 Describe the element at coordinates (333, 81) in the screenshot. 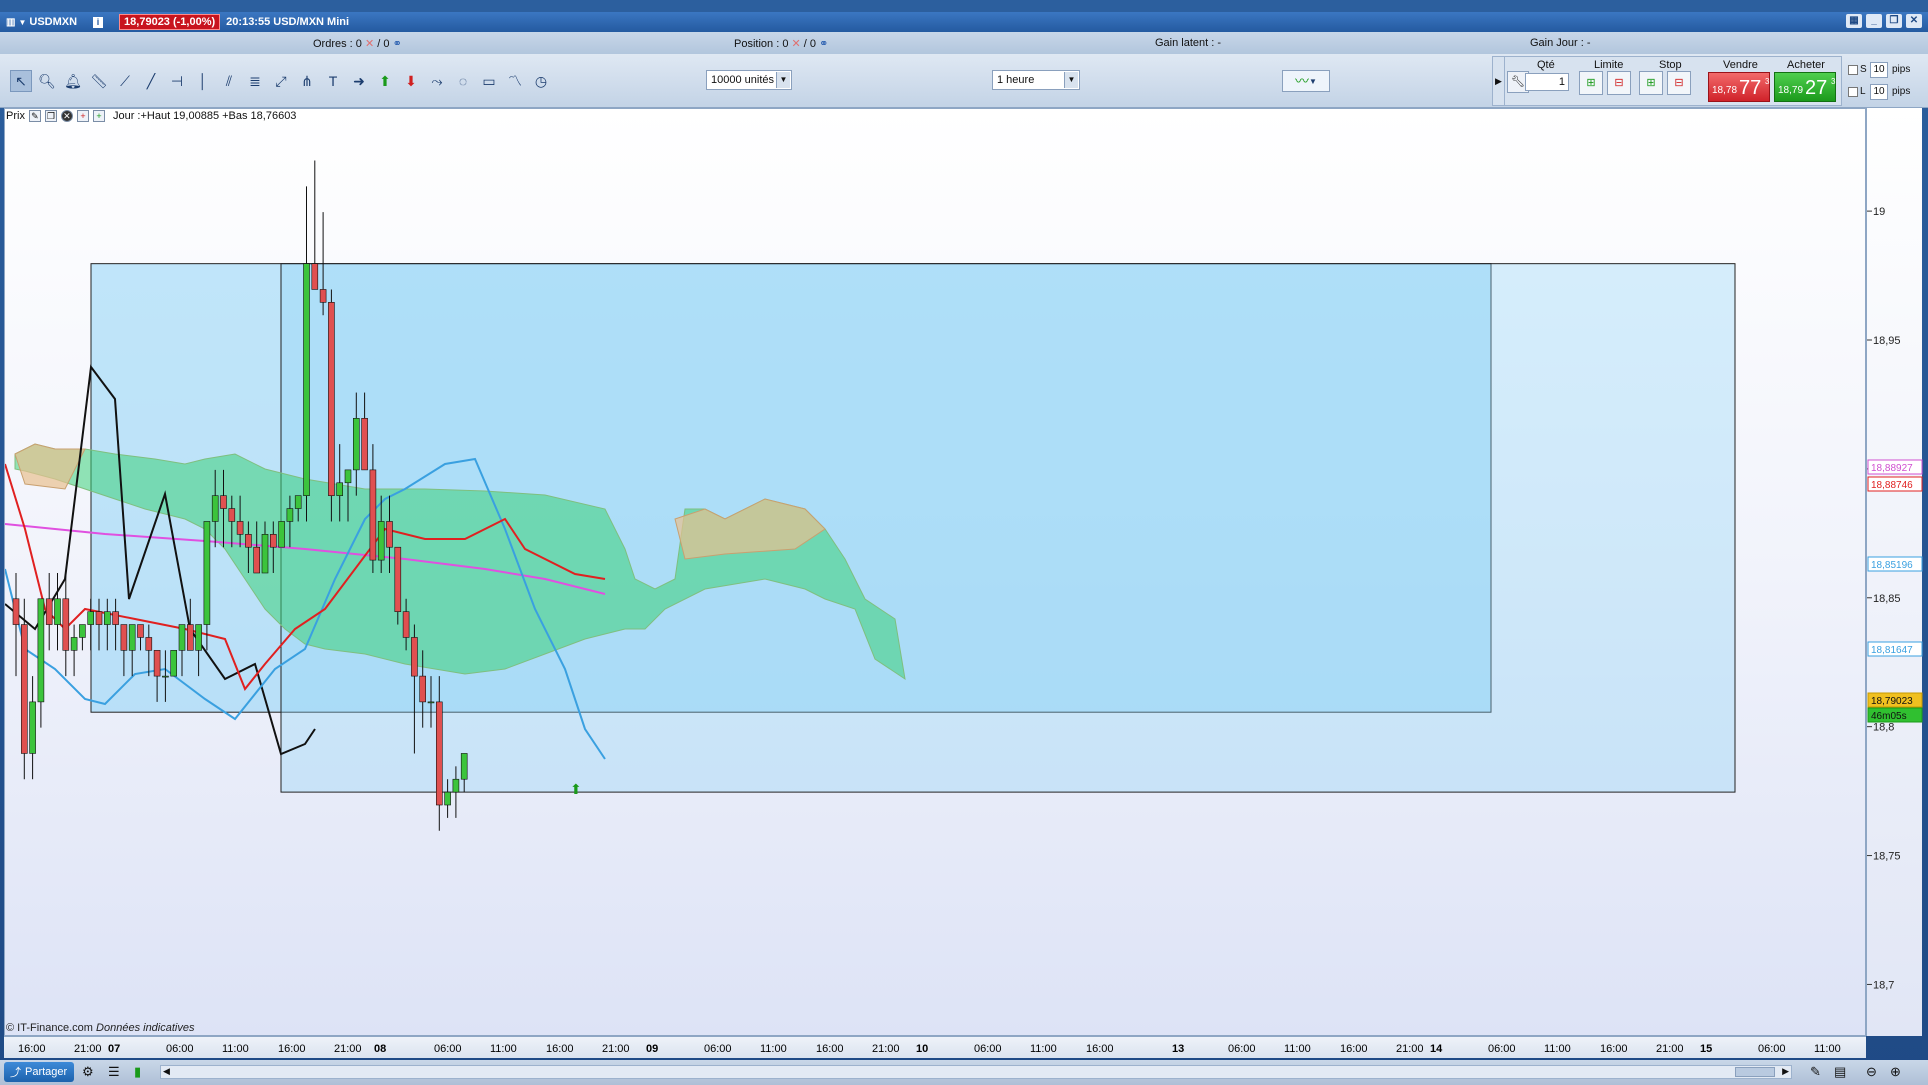

I see `text-tool-icon: T` at that location.